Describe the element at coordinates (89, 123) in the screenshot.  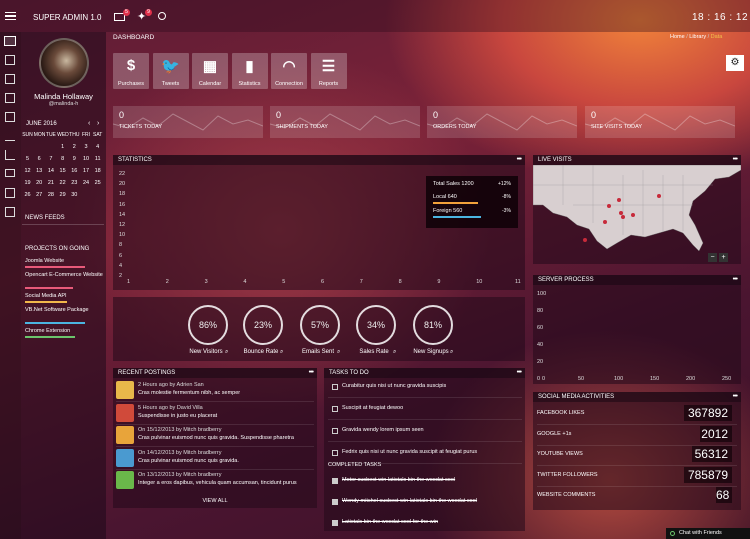
I see `calendar-prev-icon: ‹` at that location.